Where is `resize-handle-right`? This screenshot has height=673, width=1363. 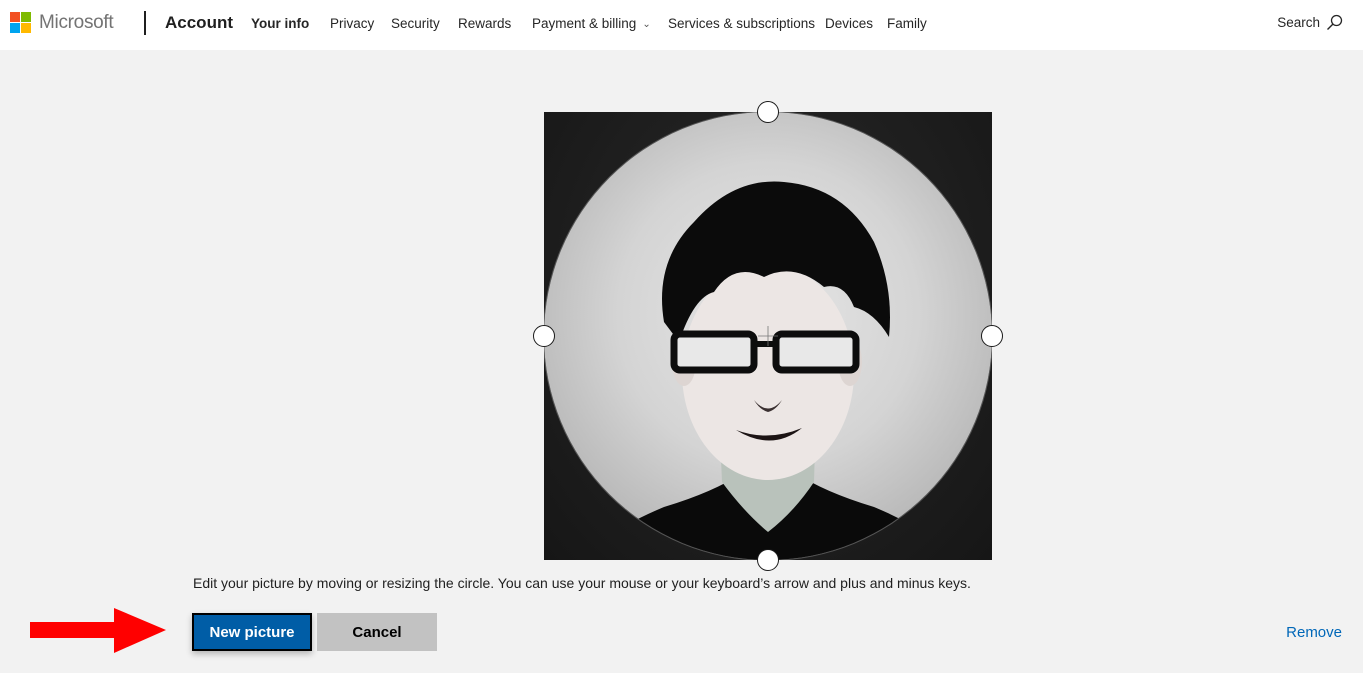
resize-handle-right is located at coordinates (992, 336).